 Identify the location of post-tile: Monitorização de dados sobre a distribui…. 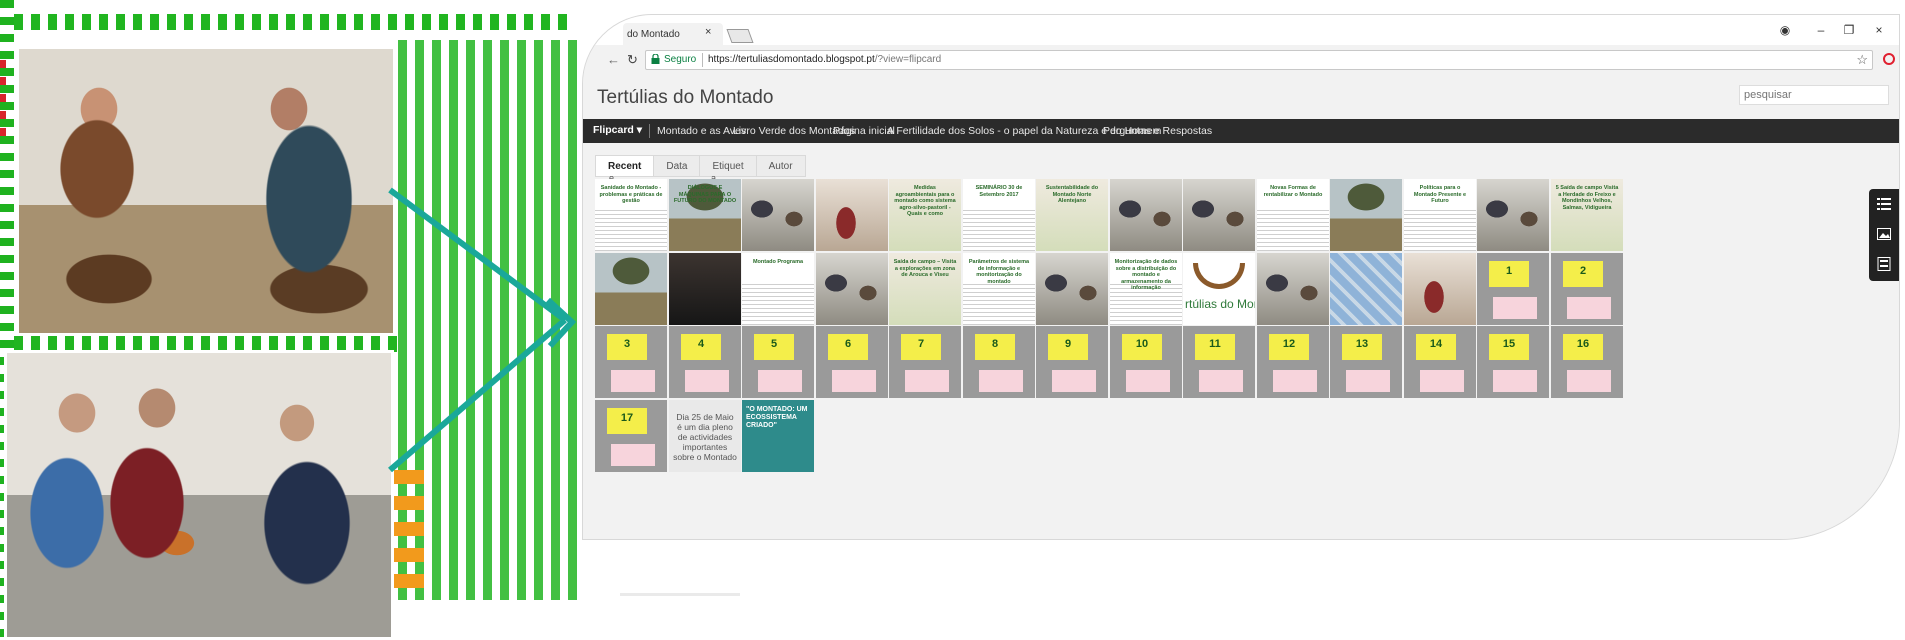
(1146, 289).